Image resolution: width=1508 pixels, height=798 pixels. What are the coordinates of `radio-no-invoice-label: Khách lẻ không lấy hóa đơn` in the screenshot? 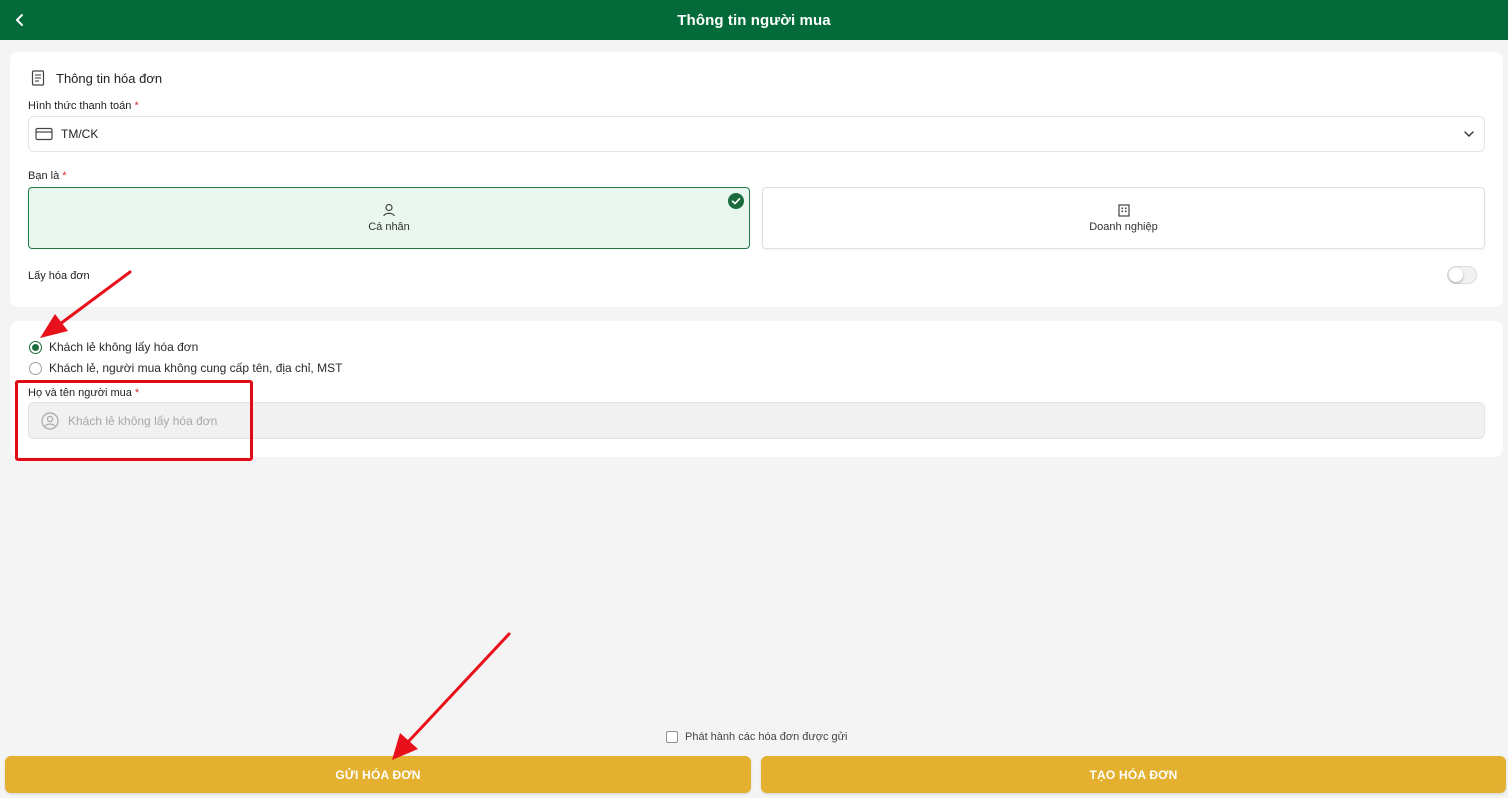 It's located at (124, 347).